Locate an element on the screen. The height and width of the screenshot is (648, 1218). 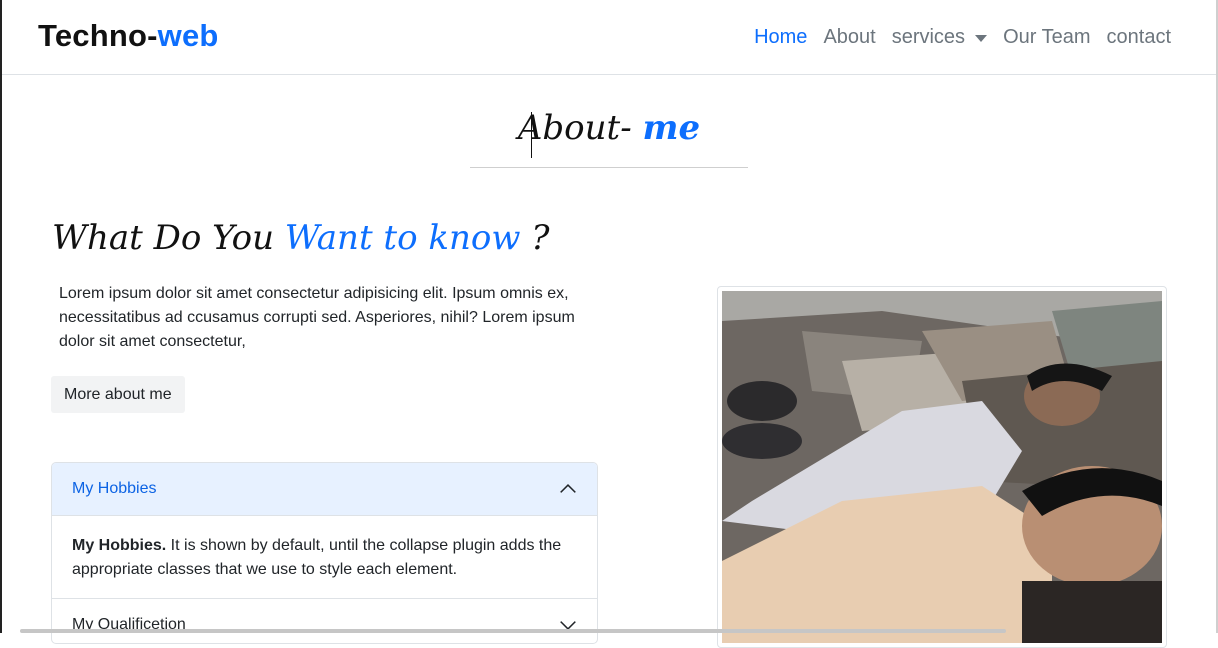
nav-link-label: Our Team is located at coordinates (1047, 37).